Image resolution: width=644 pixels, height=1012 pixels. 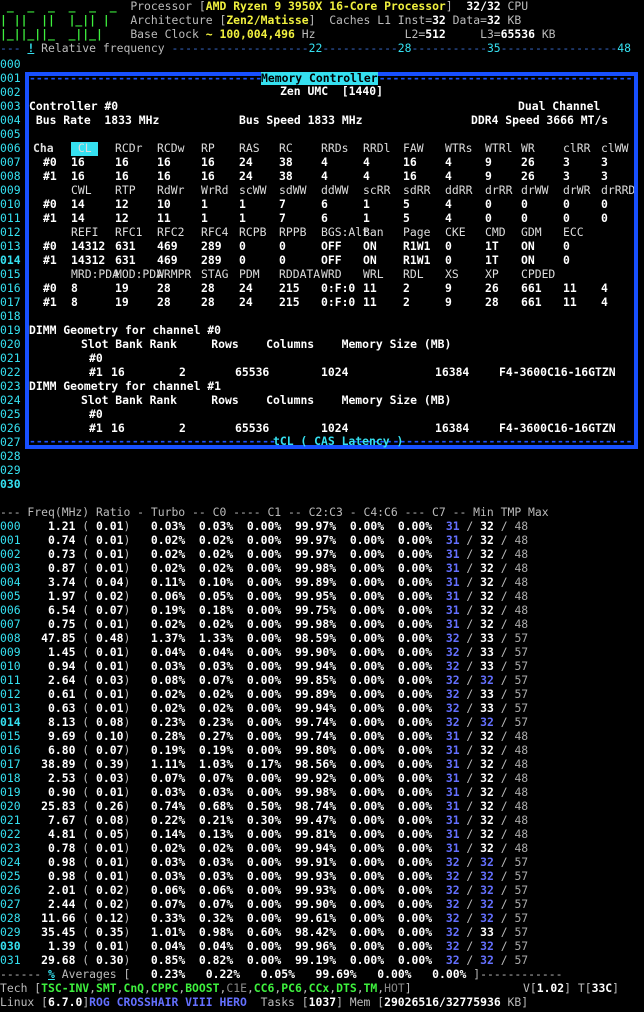 I want to click on averages-toggle: %, so click(x=51, y=974).